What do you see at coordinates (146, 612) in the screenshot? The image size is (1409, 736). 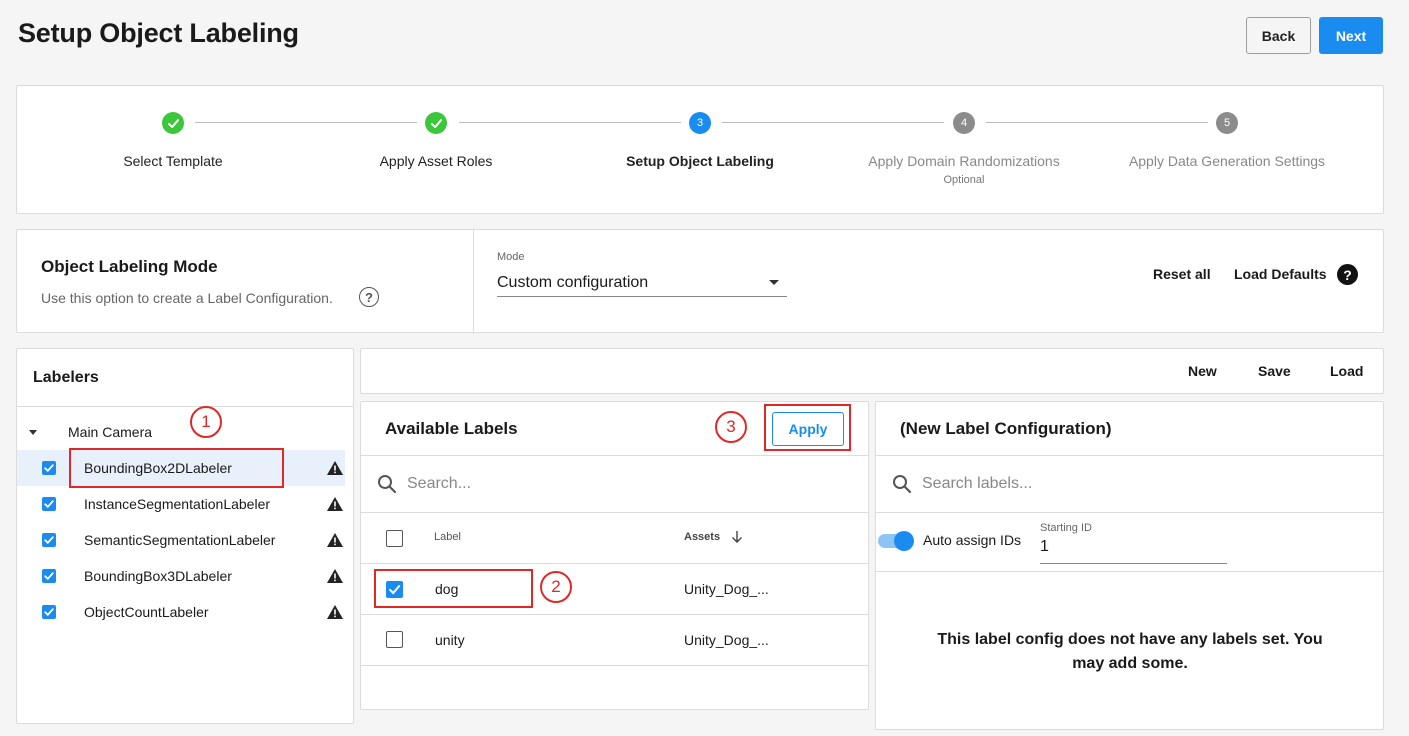 I see `labeler-name: ObjectCountLabeler` at bounding box center [146, 612].